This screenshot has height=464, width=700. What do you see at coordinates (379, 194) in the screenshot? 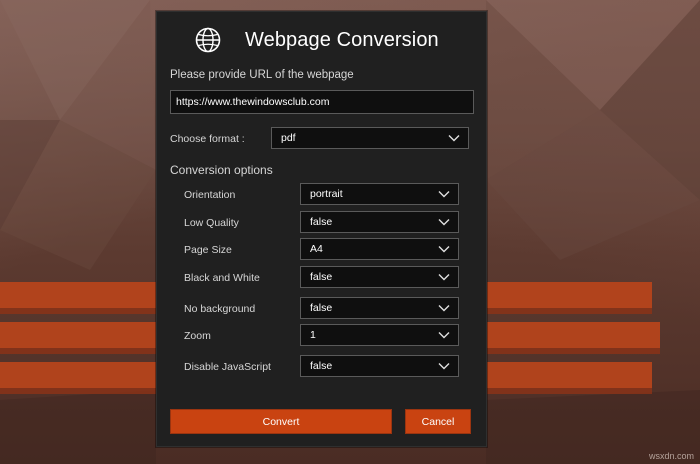
I see `orientation-select: portrait` at bounding box center [379, 194].